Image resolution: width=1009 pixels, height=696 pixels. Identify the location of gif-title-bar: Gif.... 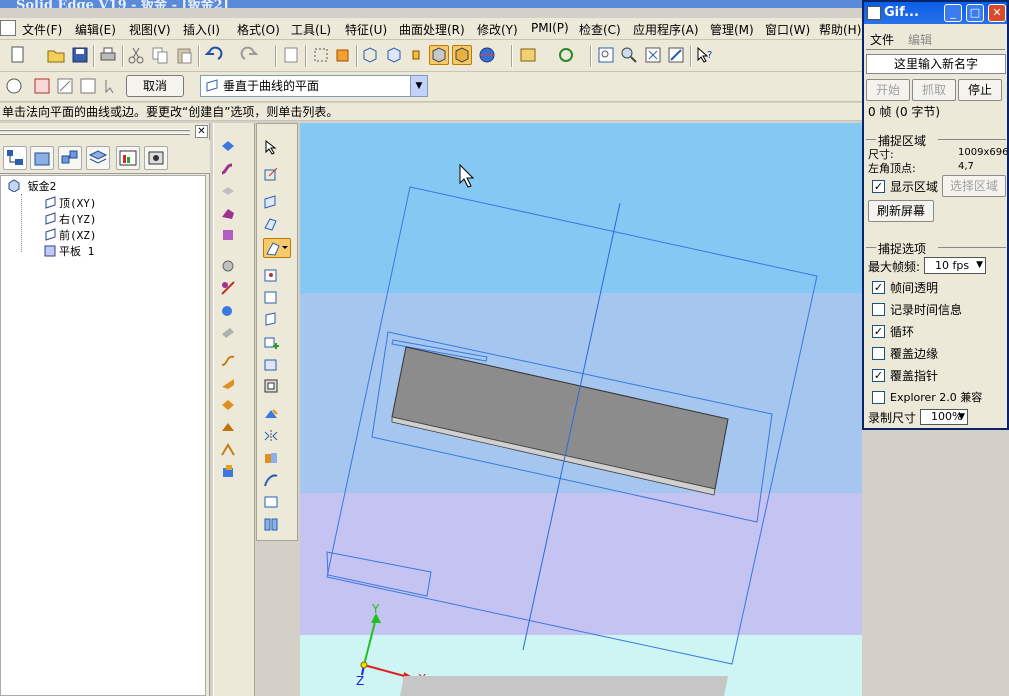
(935, 13).